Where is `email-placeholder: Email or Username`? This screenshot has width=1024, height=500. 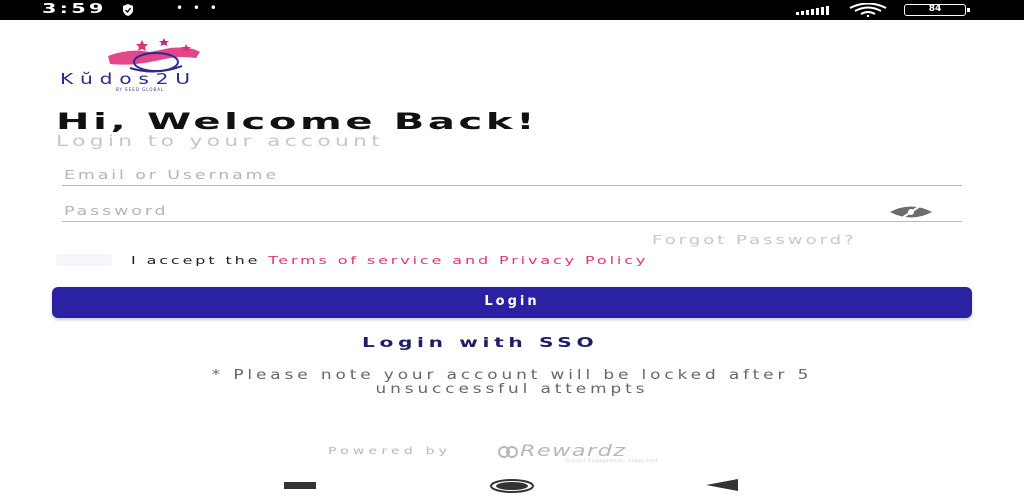
email-placeholder: Email or Username is located at coordinates (172, 175).